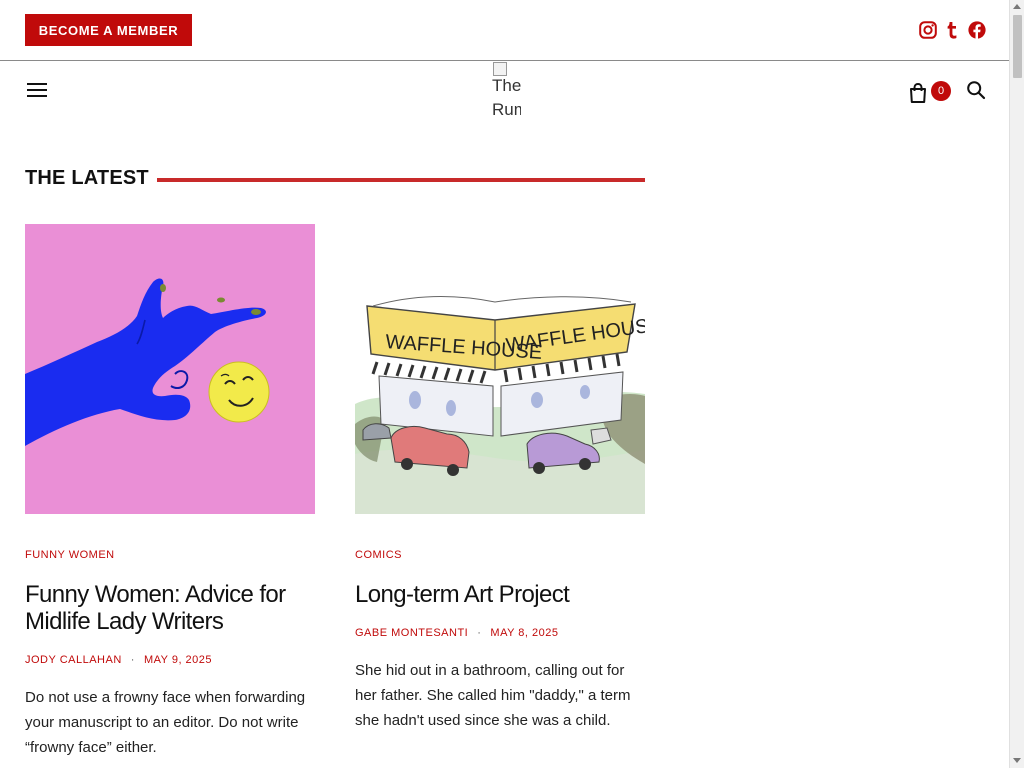 This screenshot has width=1024, height=768. Describe the element at coordinates (500, 369) in the screenshot. I see `article-image-waffle-house: WAFFLE HOUSE WAFFLE HOUSE` at that location.